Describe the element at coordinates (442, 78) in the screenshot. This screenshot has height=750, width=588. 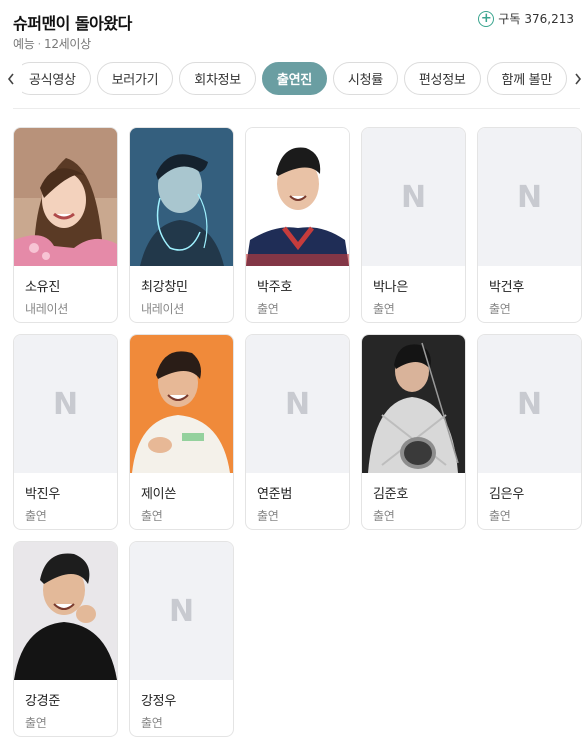
I see `tab-5: 편성정보` at that location.